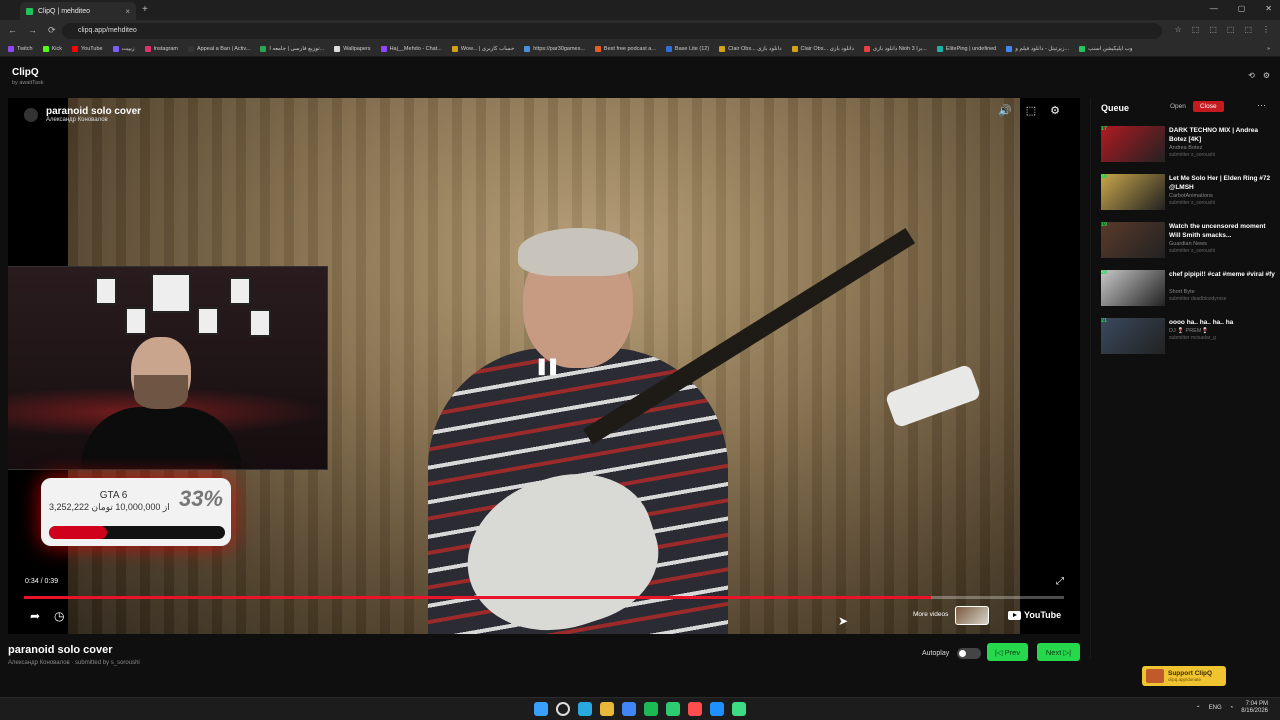 This screenshot has width=1280, height=720. Describe the element at coordinates (692, 49) in the screenshot. I see `bookmark-label: Base Lite (12)` at that location.